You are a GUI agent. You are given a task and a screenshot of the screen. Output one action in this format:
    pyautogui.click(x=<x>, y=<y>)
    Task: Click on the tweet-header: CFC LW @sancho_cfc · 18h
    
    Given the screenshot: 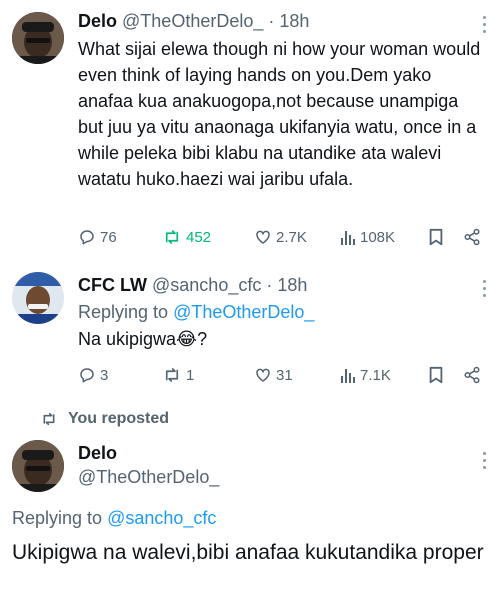 What is the action you would take?
    pyautogui.click(x=192, y=285)
    